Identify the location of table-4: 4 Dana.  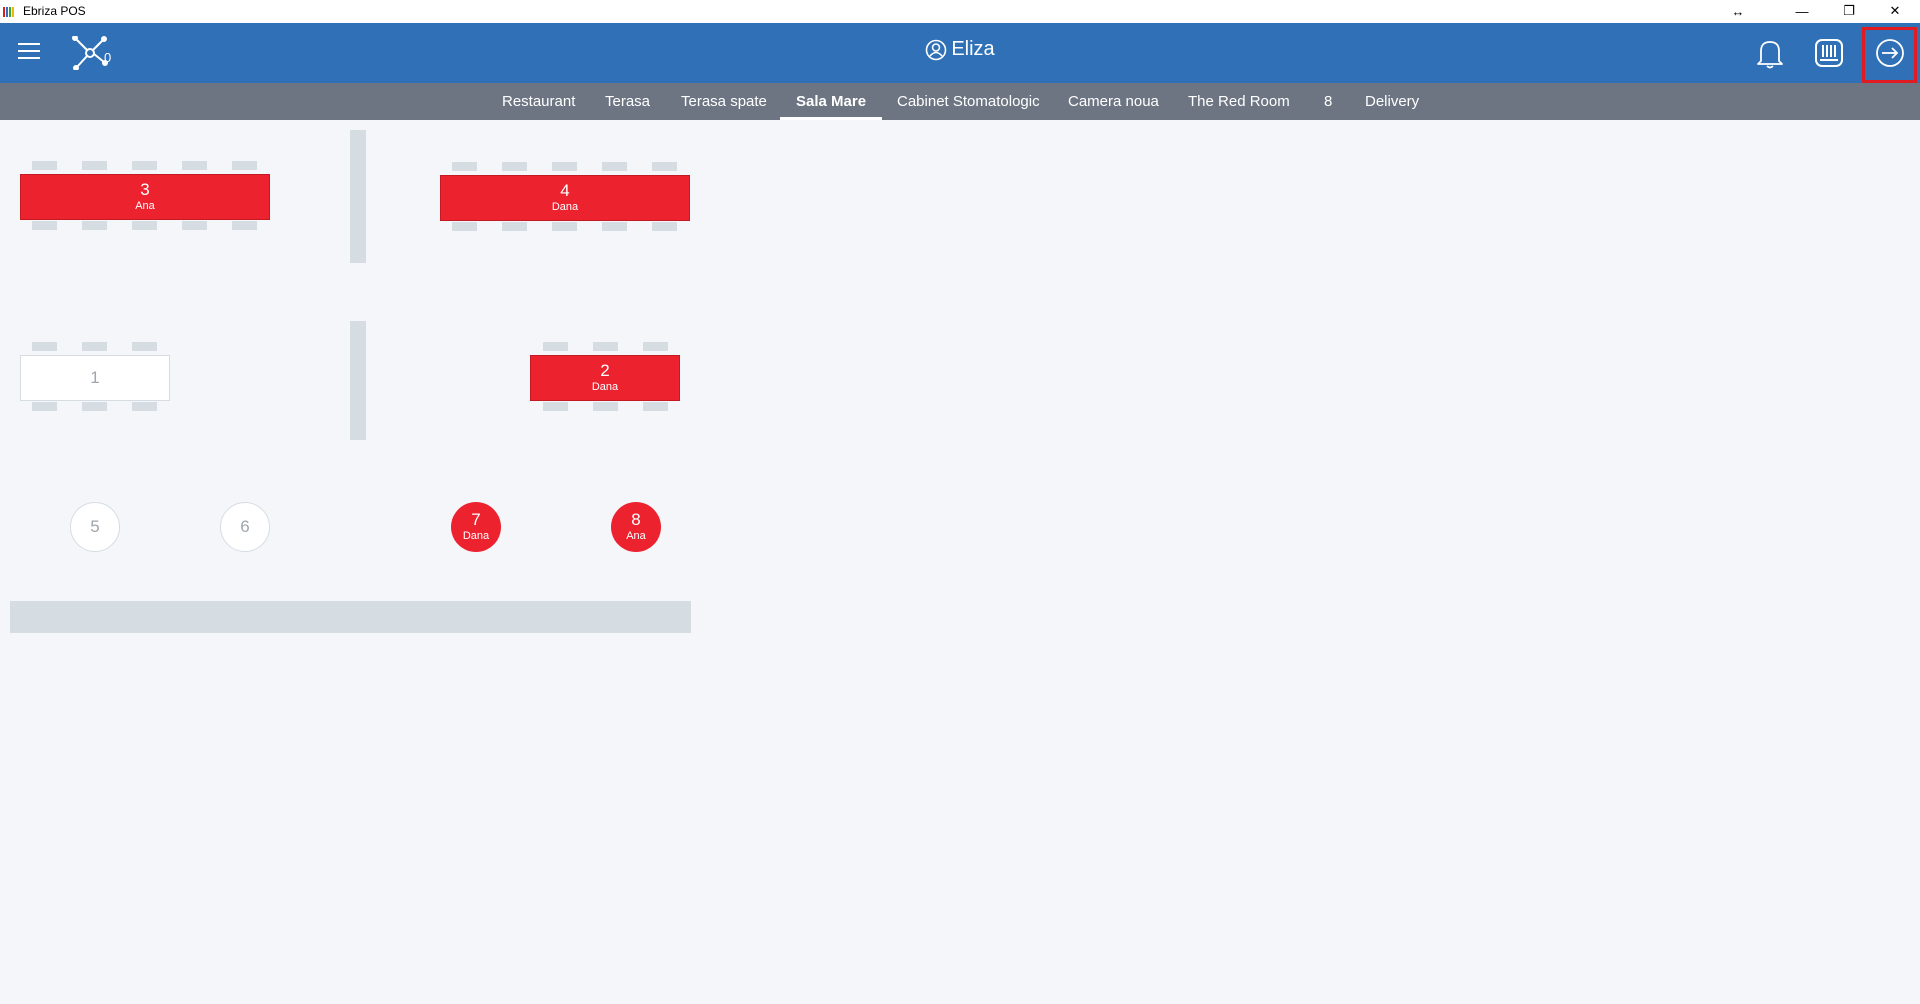
(565, 198).